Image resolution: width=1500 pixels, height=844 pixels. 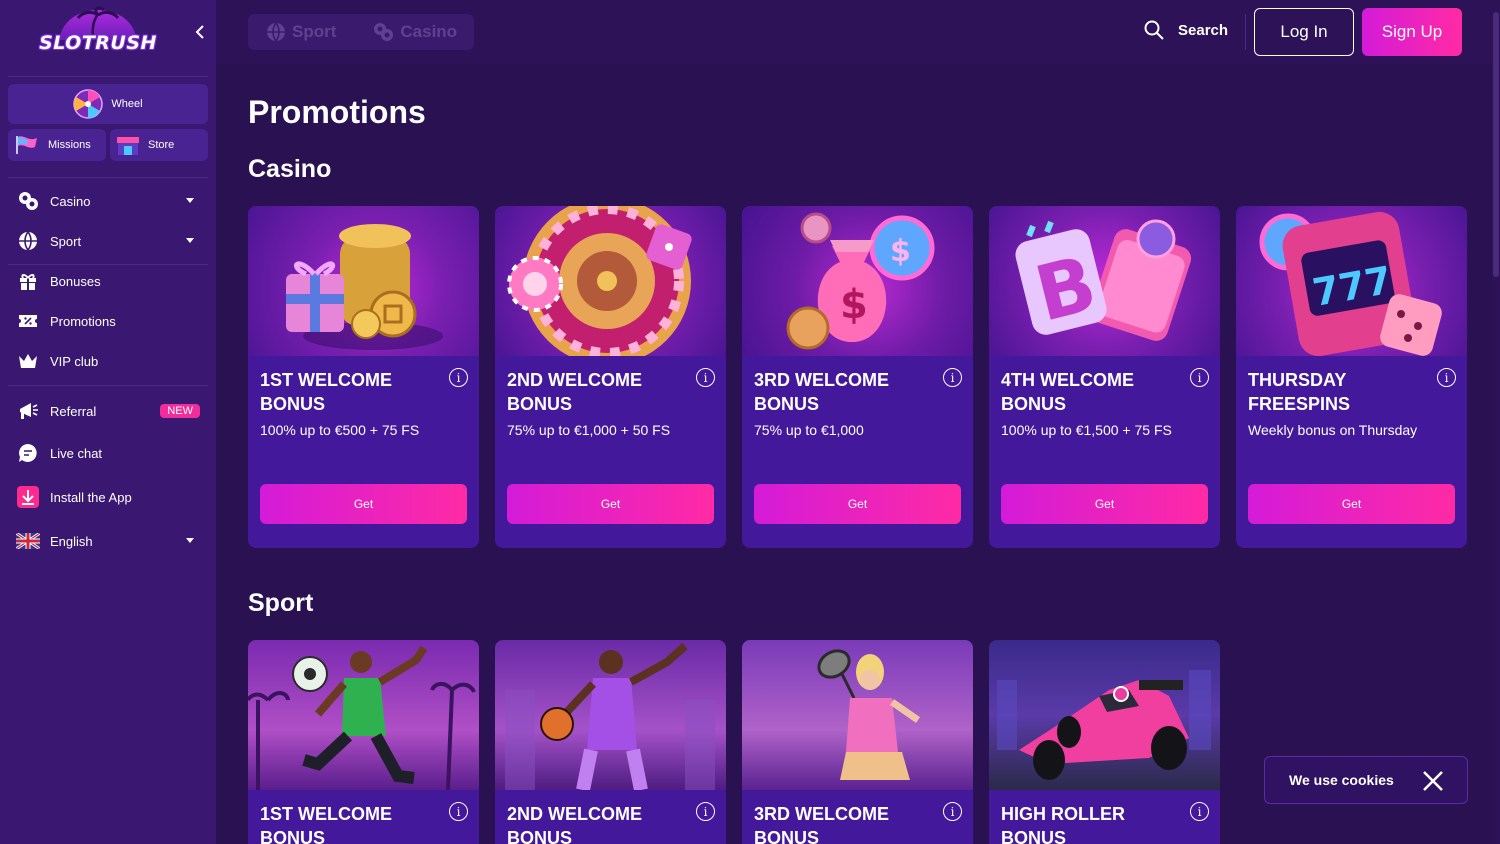 What do you see at coordinates (66, 241) in the screenshot?
I see `sidebar-item-label: Sport` at bounding box center [66, 241].